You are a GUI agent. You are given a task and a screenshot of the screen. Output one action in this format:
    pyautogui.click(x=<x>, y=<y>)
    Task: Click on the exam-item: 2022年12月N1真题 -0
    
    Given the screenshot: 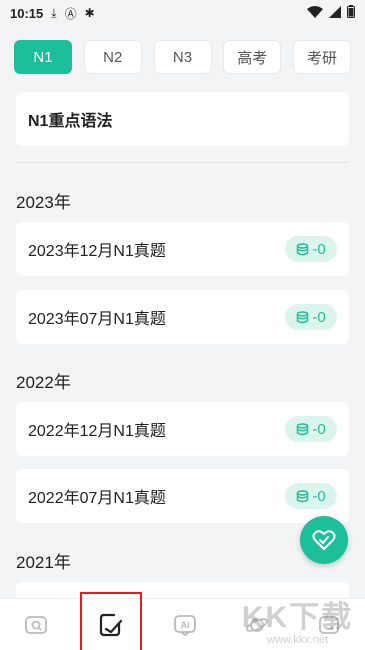 What is the action you would take?
    pyautogui.click(x=182, y=429)
    